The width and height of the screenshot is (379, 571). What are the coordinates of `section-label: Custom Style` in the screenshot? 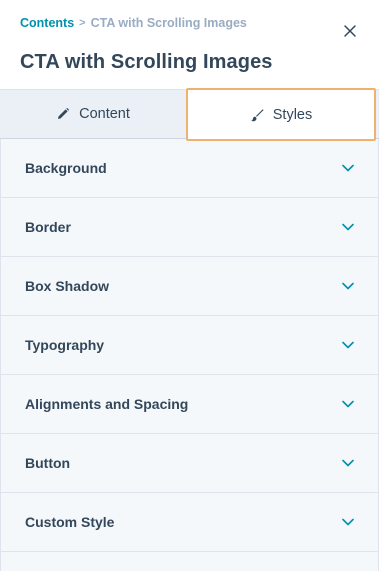 It's located at (70, 522).